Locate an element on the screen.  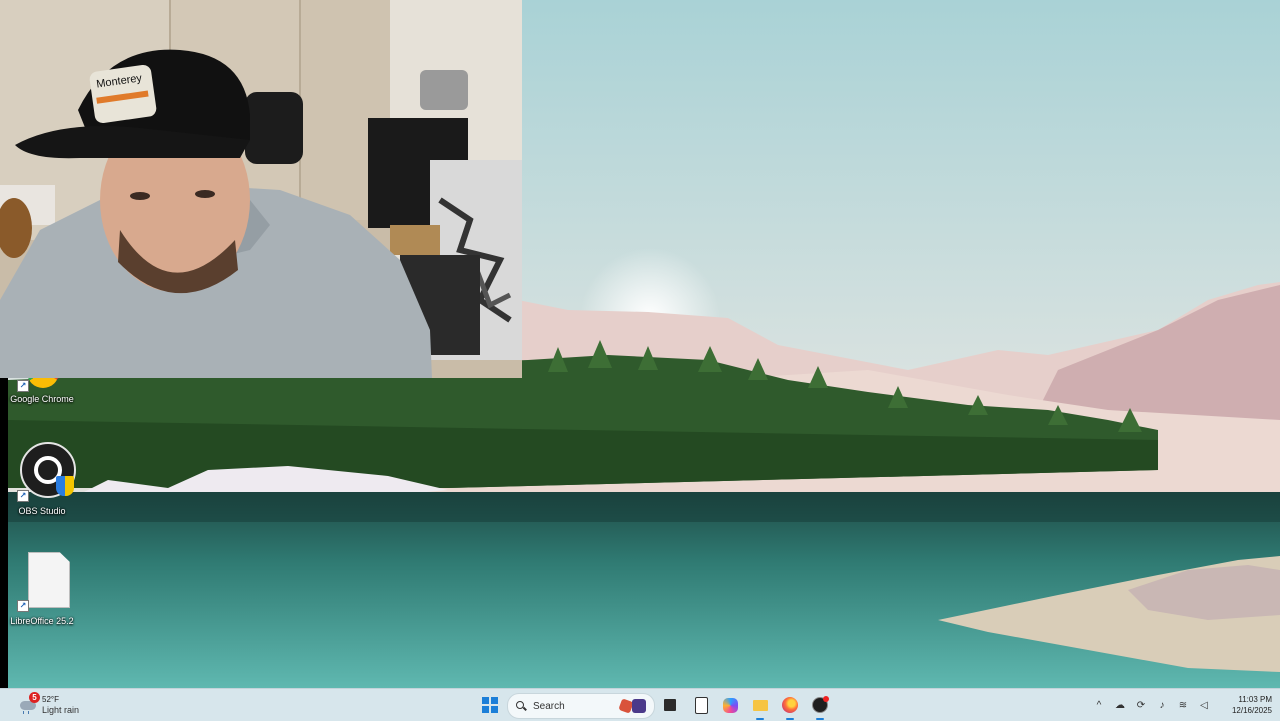
uac-shield-icon is located at coordinates (65, 486).